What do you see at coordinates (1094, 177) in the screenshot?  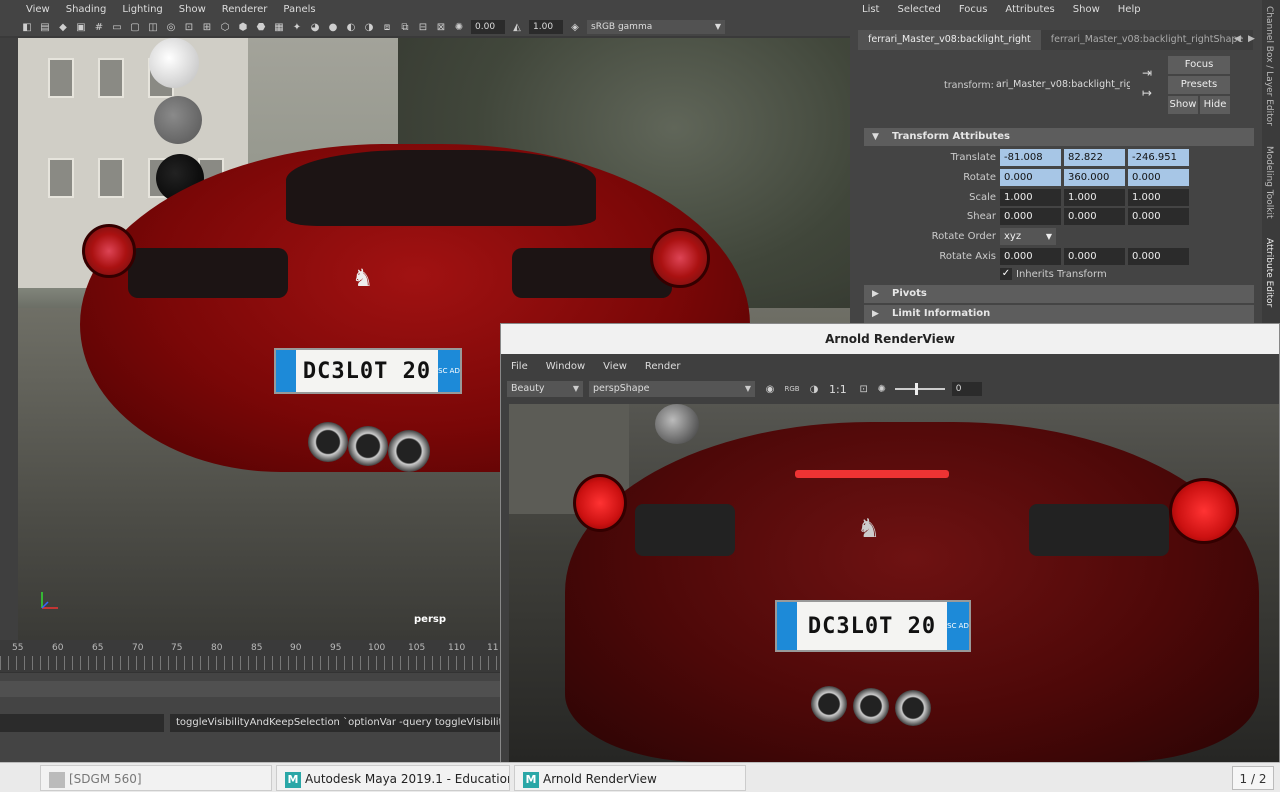 I see `rotate-y-field: 360.000` at bounding box center [1094, 177].